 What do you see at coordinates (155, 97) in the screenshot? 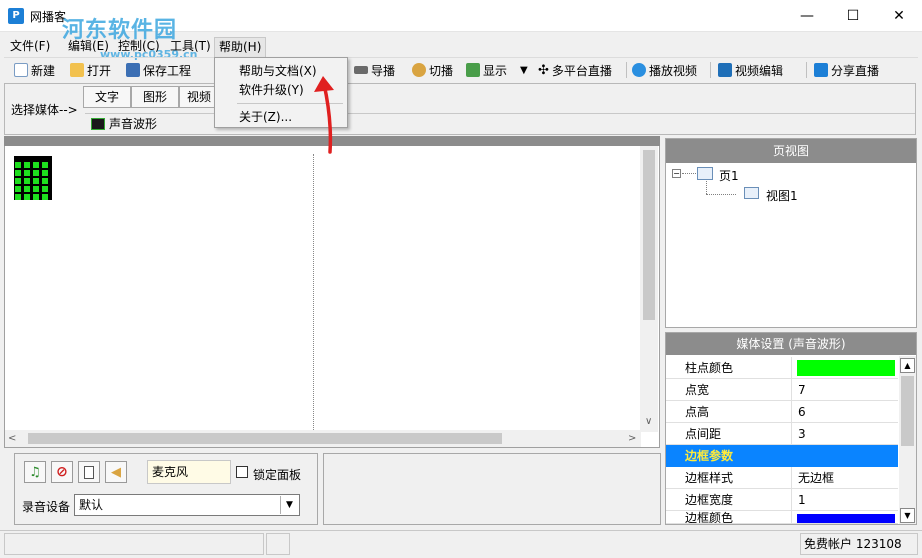
I see `tab-shape: 图形` at bounding box center [155, 97].